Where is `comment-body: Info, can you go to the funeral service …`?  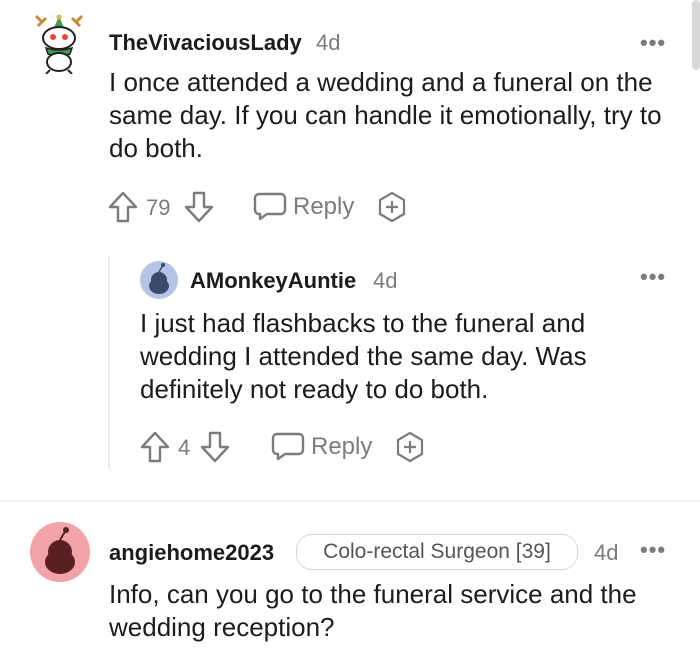 comment-body: Info, can you go to the funeral service … is located at coordinates (373, 610).